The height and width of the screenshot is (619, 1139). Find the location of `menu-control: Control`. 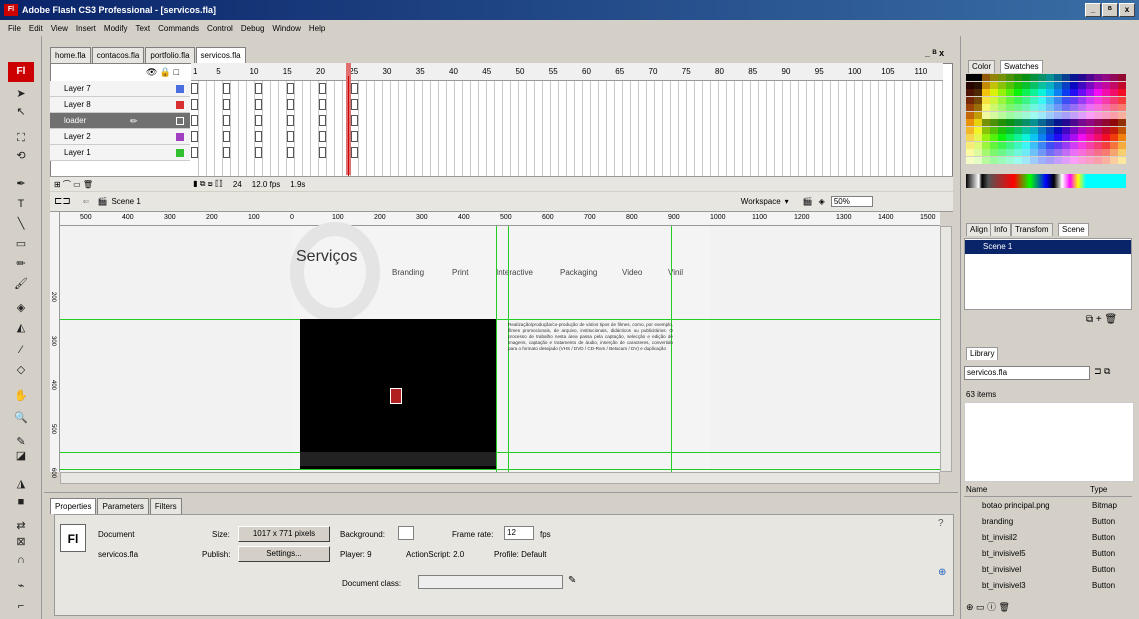

menu-control: Control is located at coordinates (220, 28).